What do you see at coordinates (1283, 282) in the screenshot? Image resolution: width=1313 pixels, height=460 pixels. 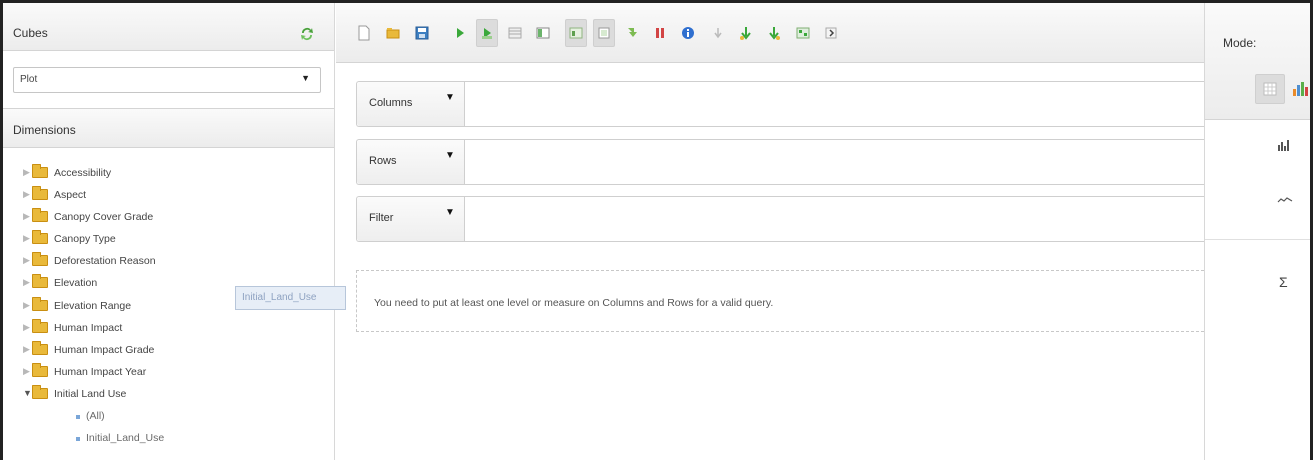 I see `sum-icon: Σ` at bounding box center [1283, 282].